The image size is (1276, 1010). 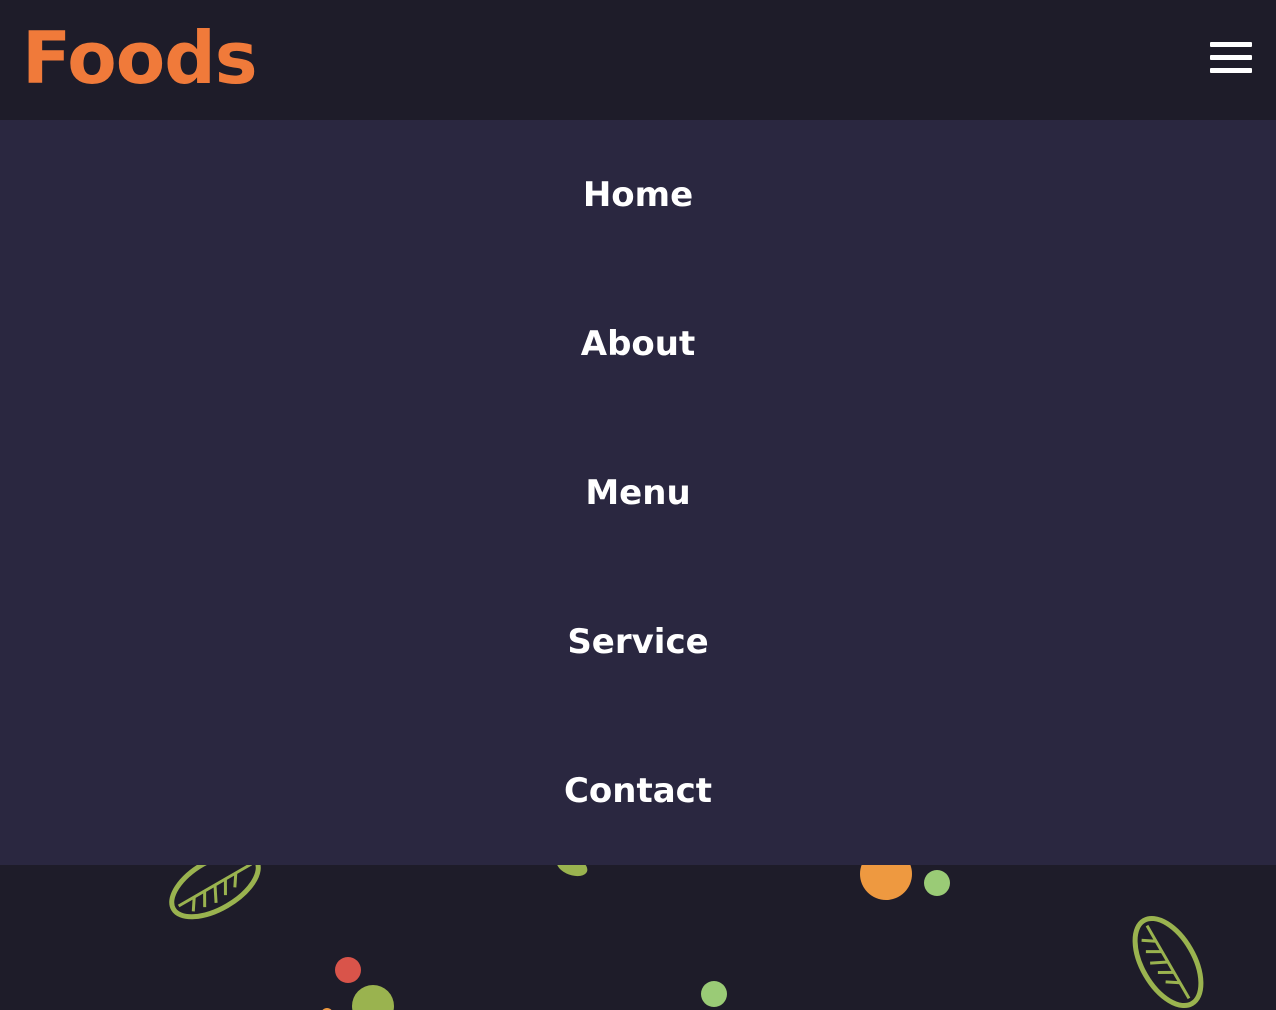 I want to click on nav-link-home: Home, so click(x=638, y=194).